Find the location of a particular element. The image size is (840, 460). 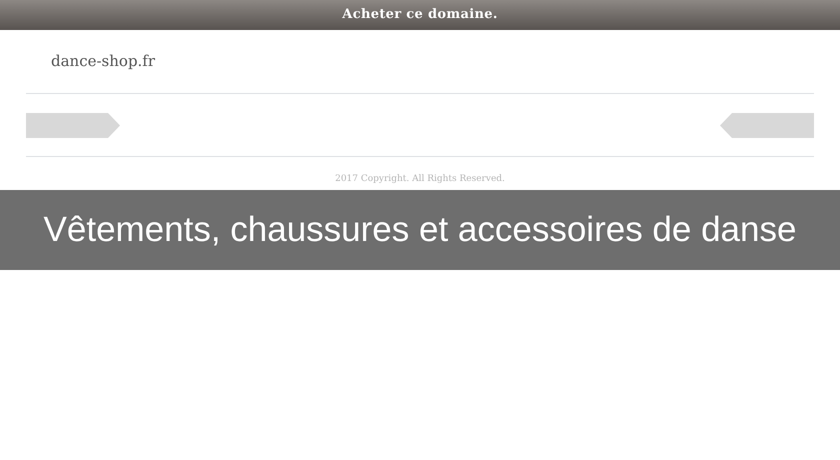

domain-name: dance-shop.fr is located at coordinates (103, 61).